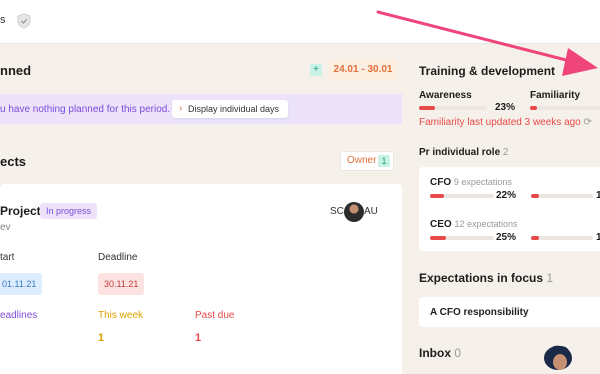  Describe the element at coordinates (5, 227) in the screenshot. I see `project-subtitle: ev` at that location.